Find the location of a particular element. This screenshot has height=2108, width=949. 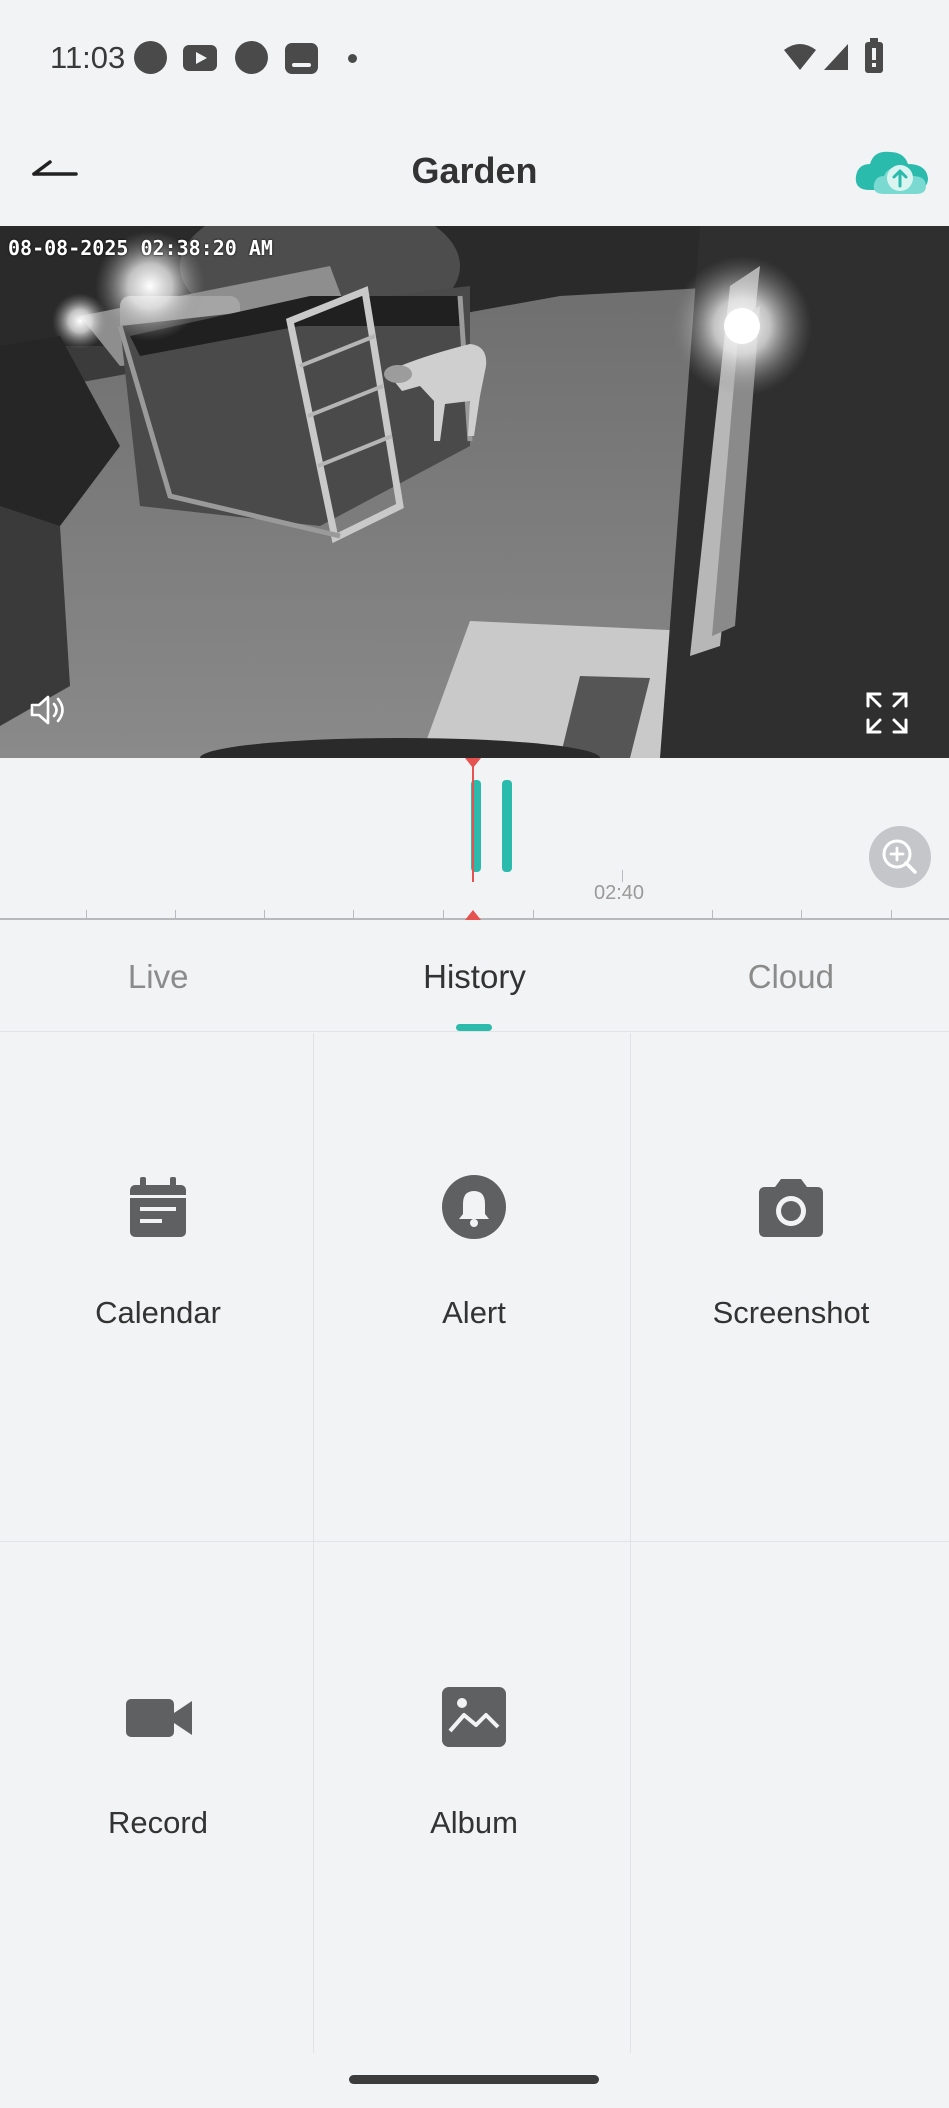

tab-history: History is located at coordinates (474, 975).